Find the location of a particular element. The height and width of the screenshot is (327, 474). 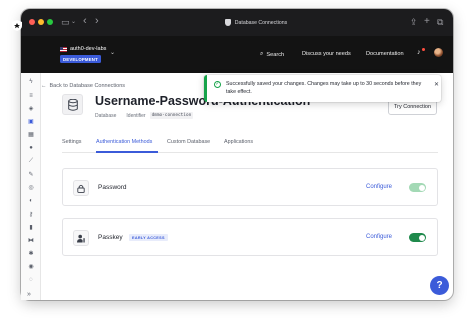

auth0-logo-icon is located at coordinates (17, 25).